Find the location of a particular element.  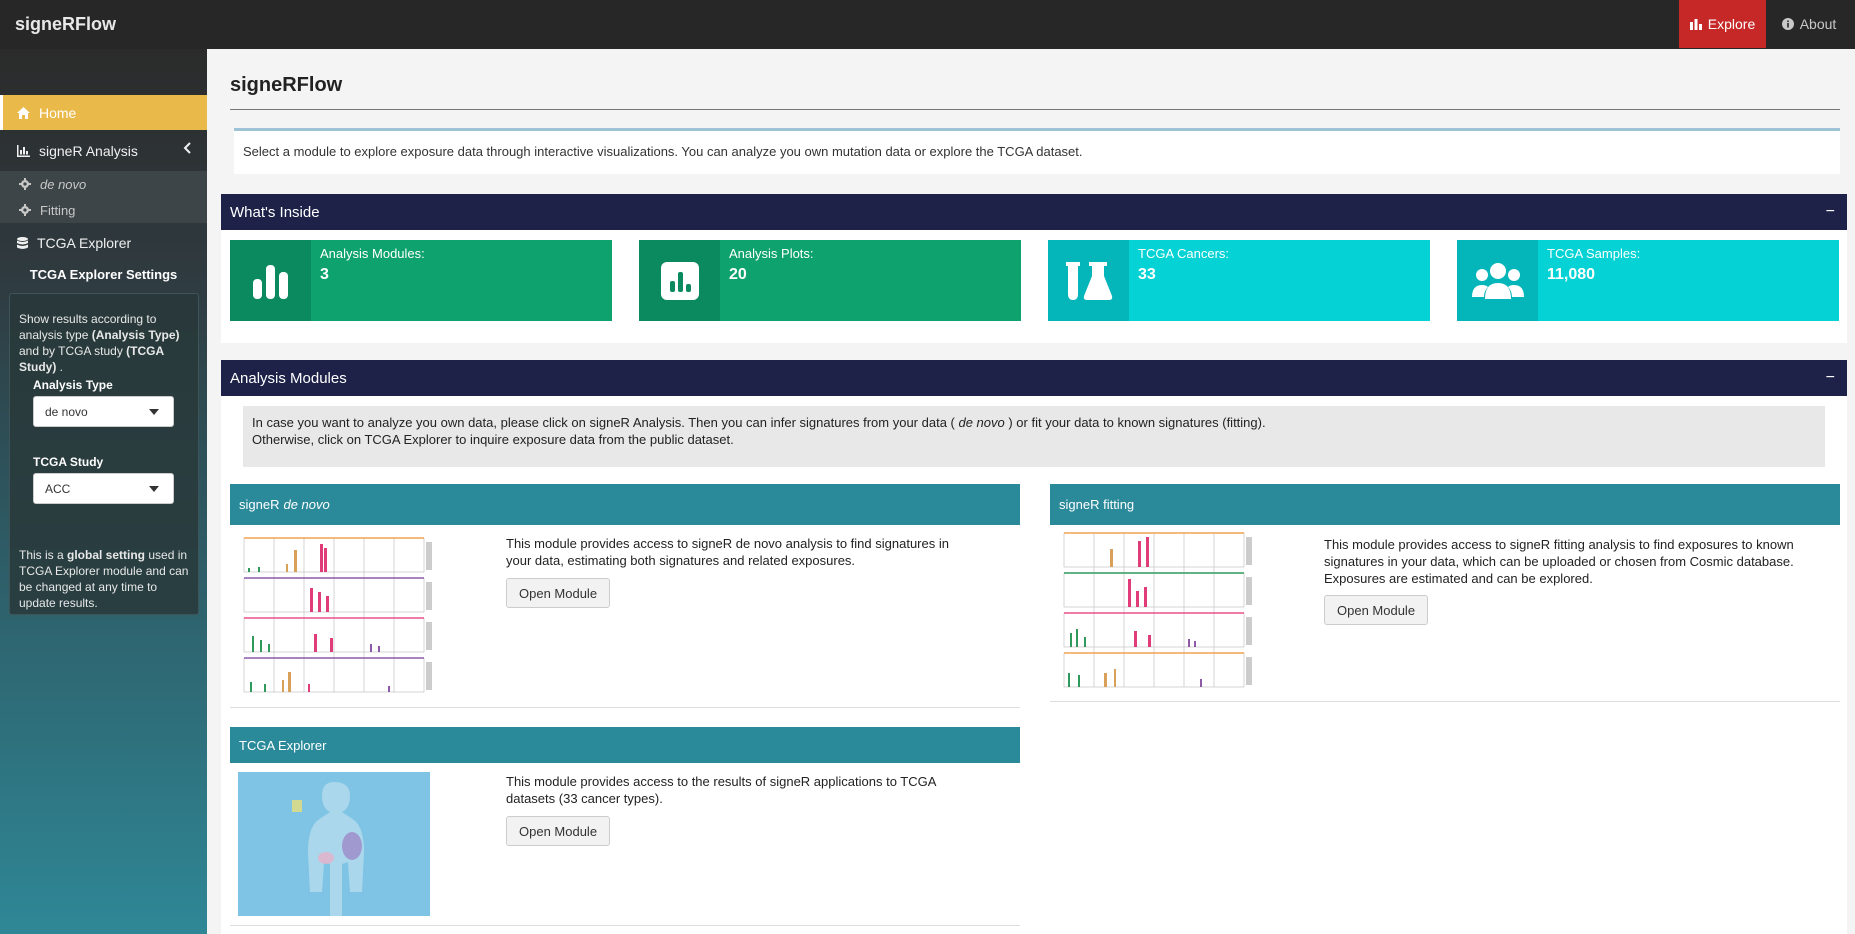

stat-label: Analysis Plots: is located at coordinates (771, 253).